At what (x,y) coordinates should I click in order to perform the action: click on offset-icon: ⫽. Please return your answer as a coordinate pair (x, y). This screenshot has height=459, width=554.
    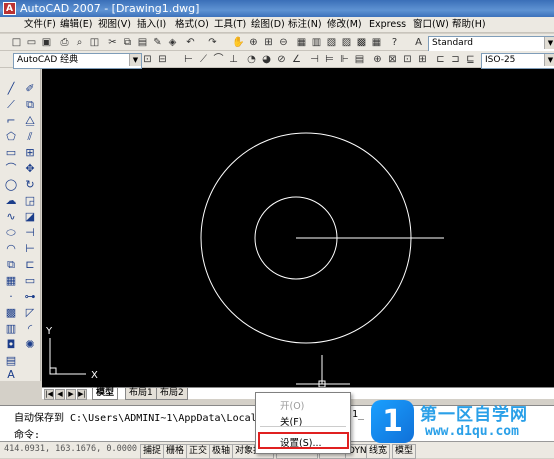
    Looking at the image, I should click on (30, 137).